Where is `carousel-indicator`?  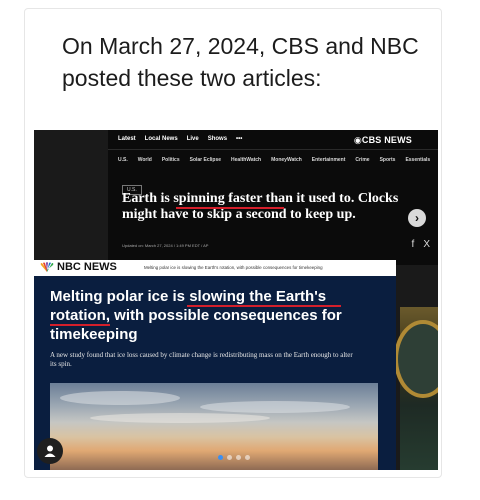
carousel-indicator is located at coordinates (234, 457).